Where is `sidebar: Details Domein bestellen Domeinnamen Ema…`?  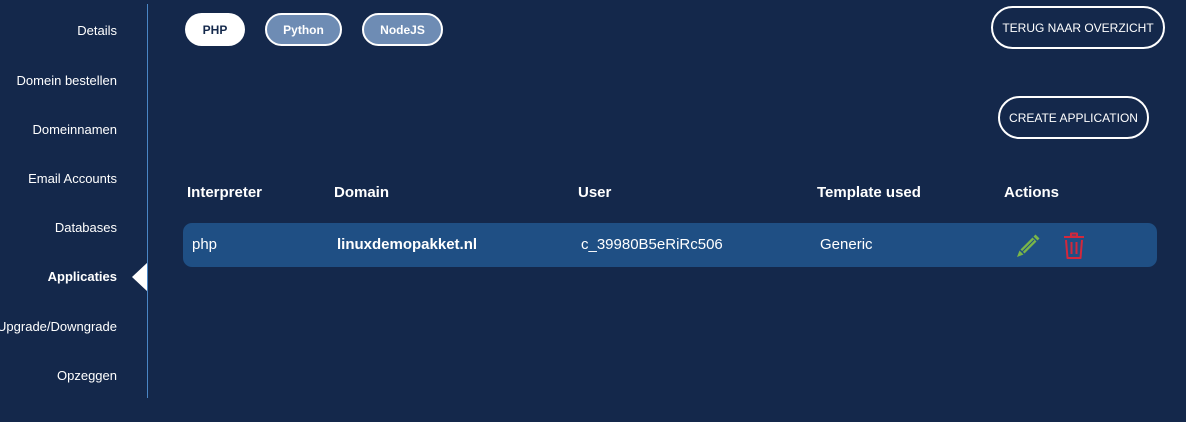
sidebar: Details Domein bestellen Domeinnamen Ema… is located at coordinates (74, 211).